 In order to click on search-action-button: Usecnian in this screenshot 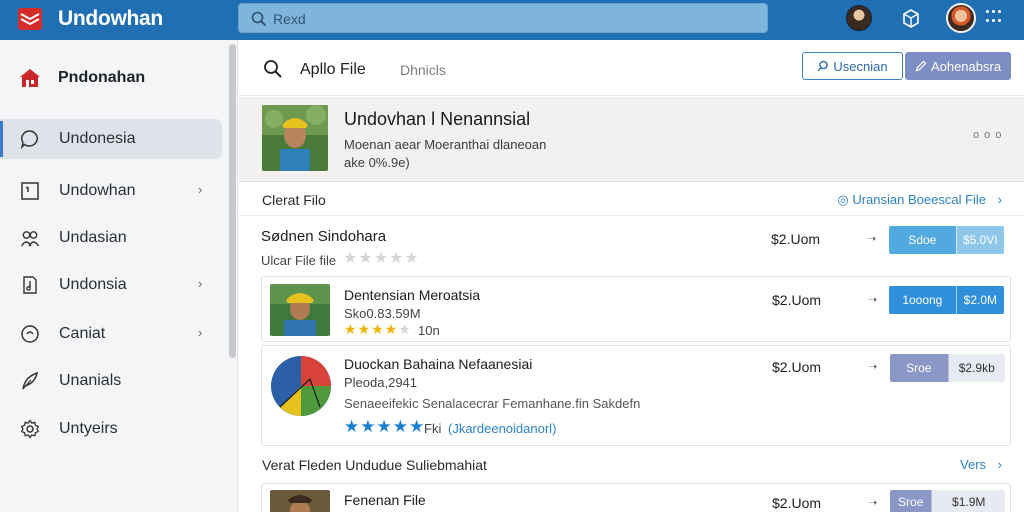, I will do `click(852, 66)`.